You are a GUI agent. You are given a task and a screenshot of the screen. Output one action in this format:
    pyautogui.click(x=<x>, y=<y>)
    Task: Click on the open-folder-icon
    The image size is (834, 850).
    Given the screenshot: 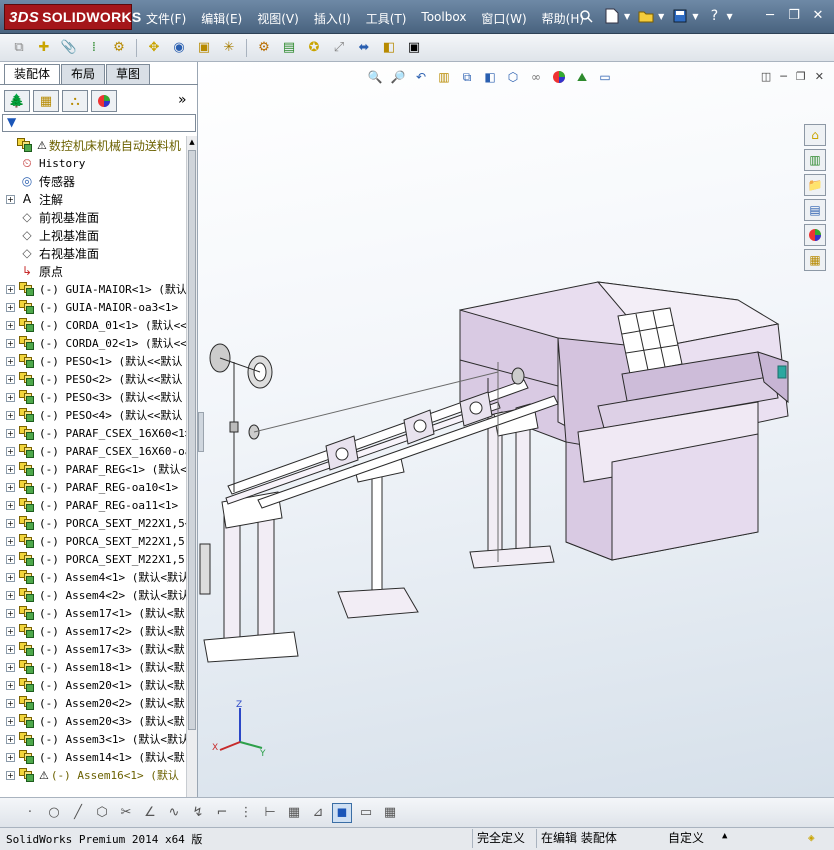 What is the action you would take?
    pyautogui.click(x=646, y=16)
    